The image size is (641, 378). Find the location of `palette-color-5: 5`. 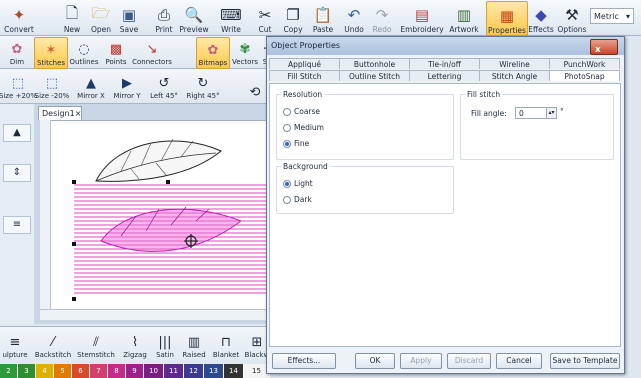

palette-color-5: 5 is located at coordinates (63, 371).